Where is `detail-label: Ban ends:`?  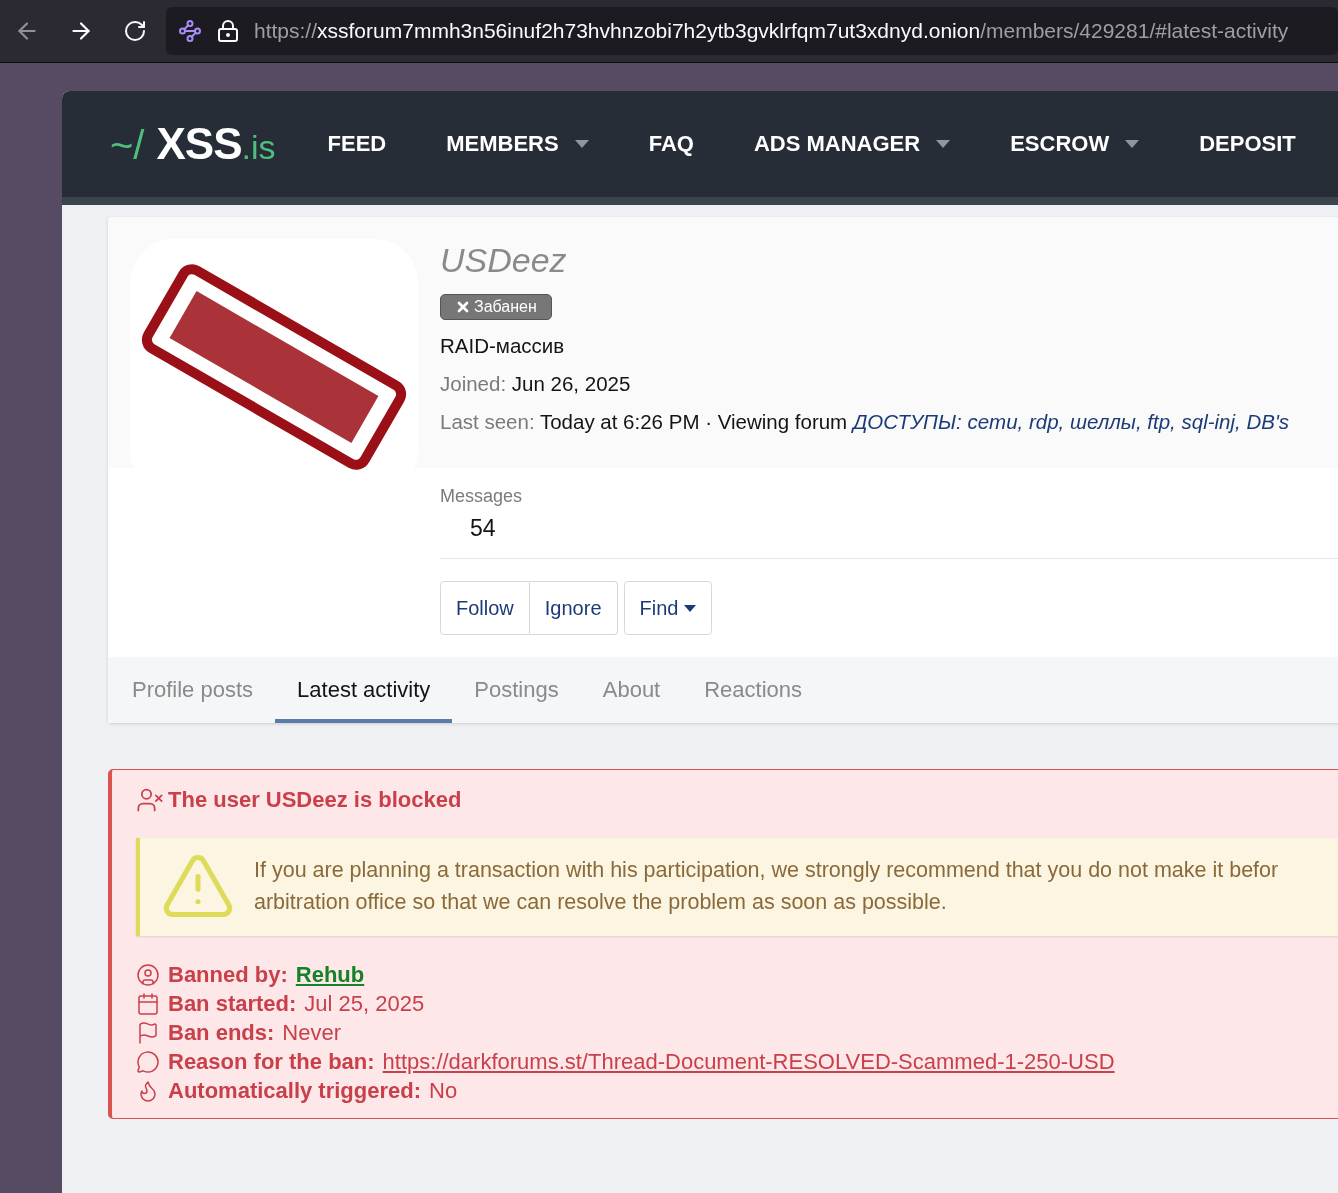
detail-label: Ban ends: is located at coordinates (221, 1033).